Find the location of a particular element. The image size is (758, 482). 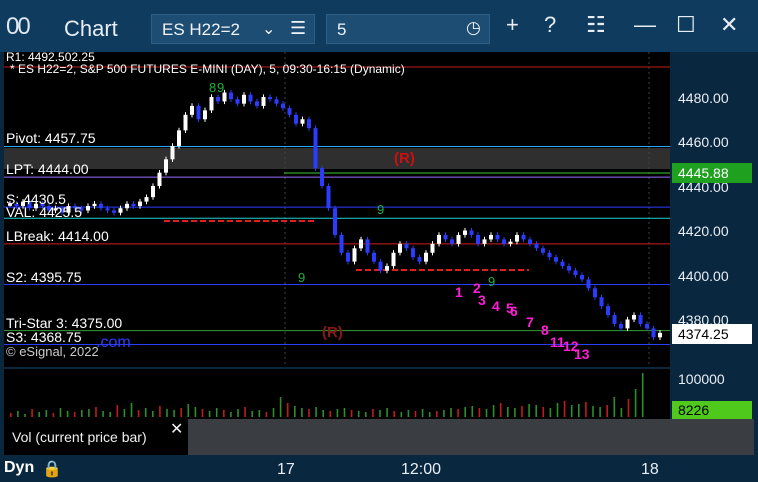

volume-chart is located at coordinates (337, 394).